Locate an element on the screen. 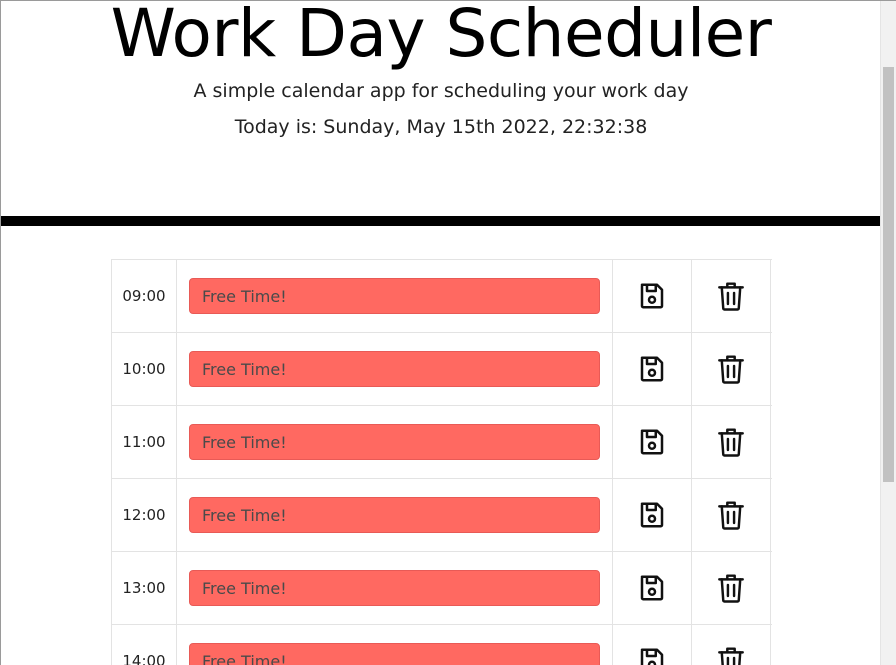 The image size is (896, 665). page-title: Work Day Scheduler is located at coordinates (441, 36).